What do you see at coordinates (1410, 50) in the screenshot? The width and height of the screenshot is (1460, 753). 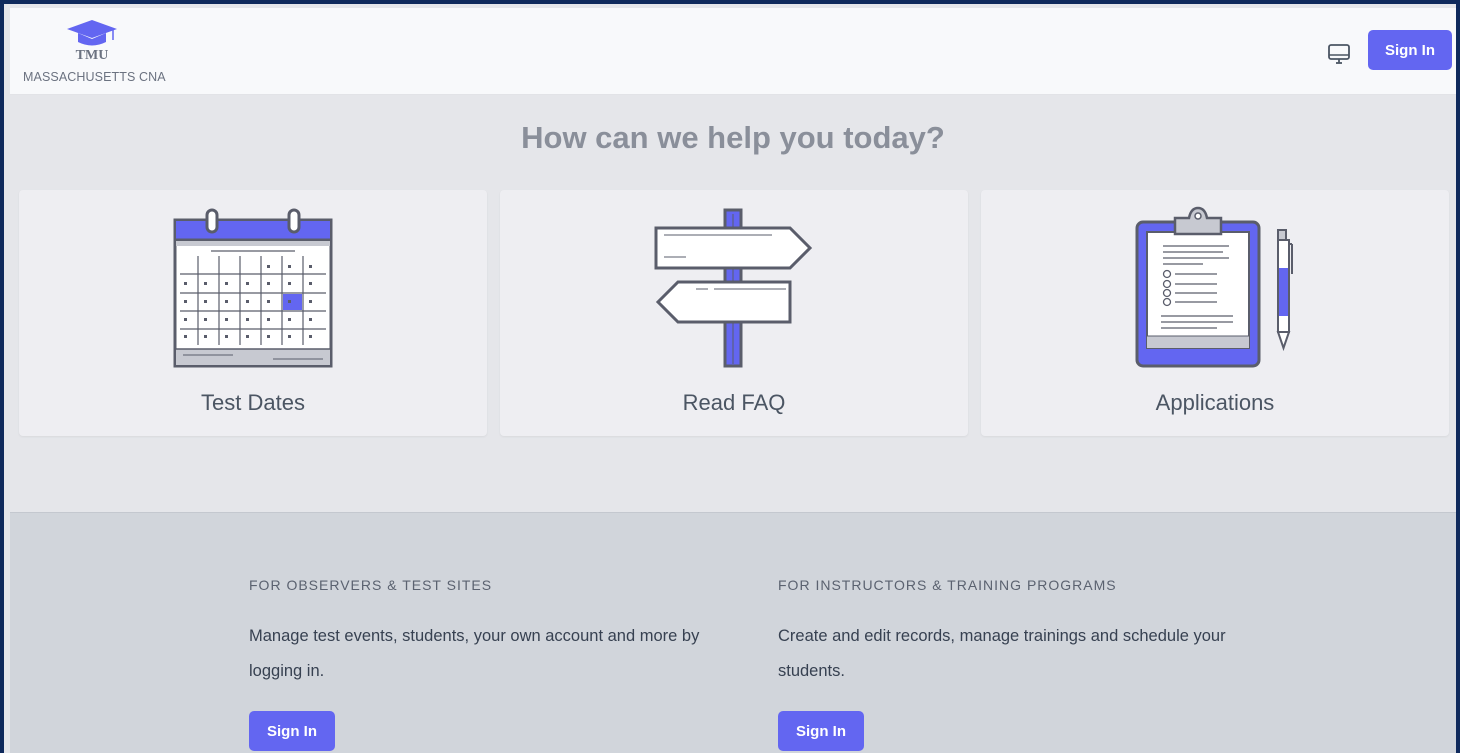 I see `header-sign-in-button: Sign In` at bounding box center [1410, 50].